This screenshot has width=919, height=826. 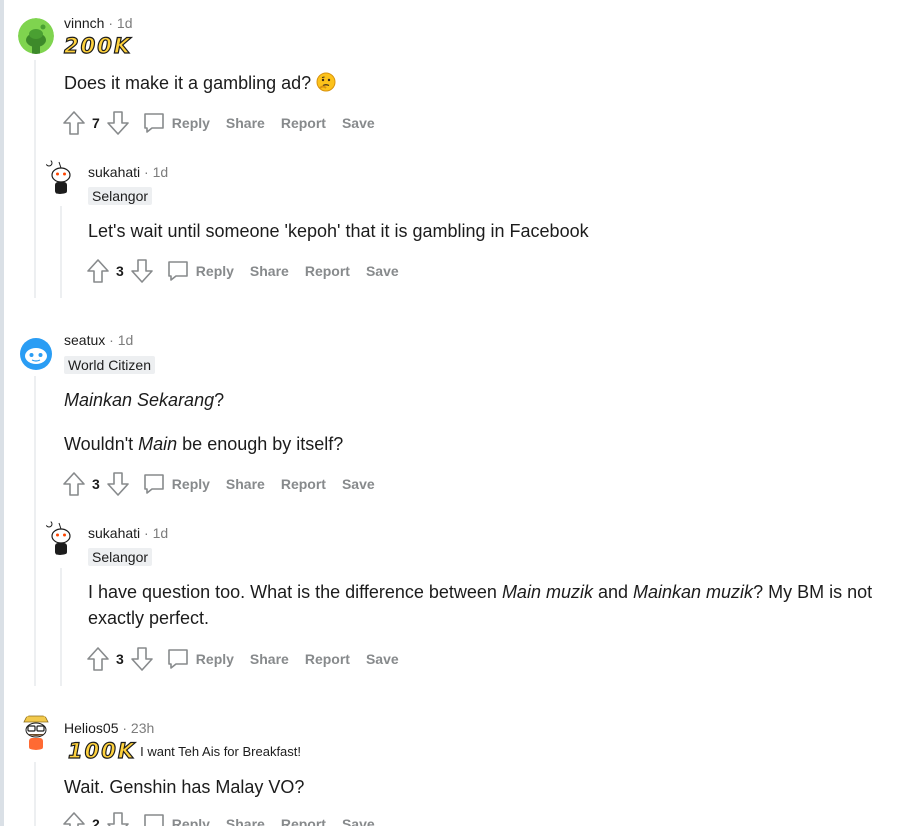 I want to click on comment-text: Does it make it a gambling ad?, so click(x=188, y=83).